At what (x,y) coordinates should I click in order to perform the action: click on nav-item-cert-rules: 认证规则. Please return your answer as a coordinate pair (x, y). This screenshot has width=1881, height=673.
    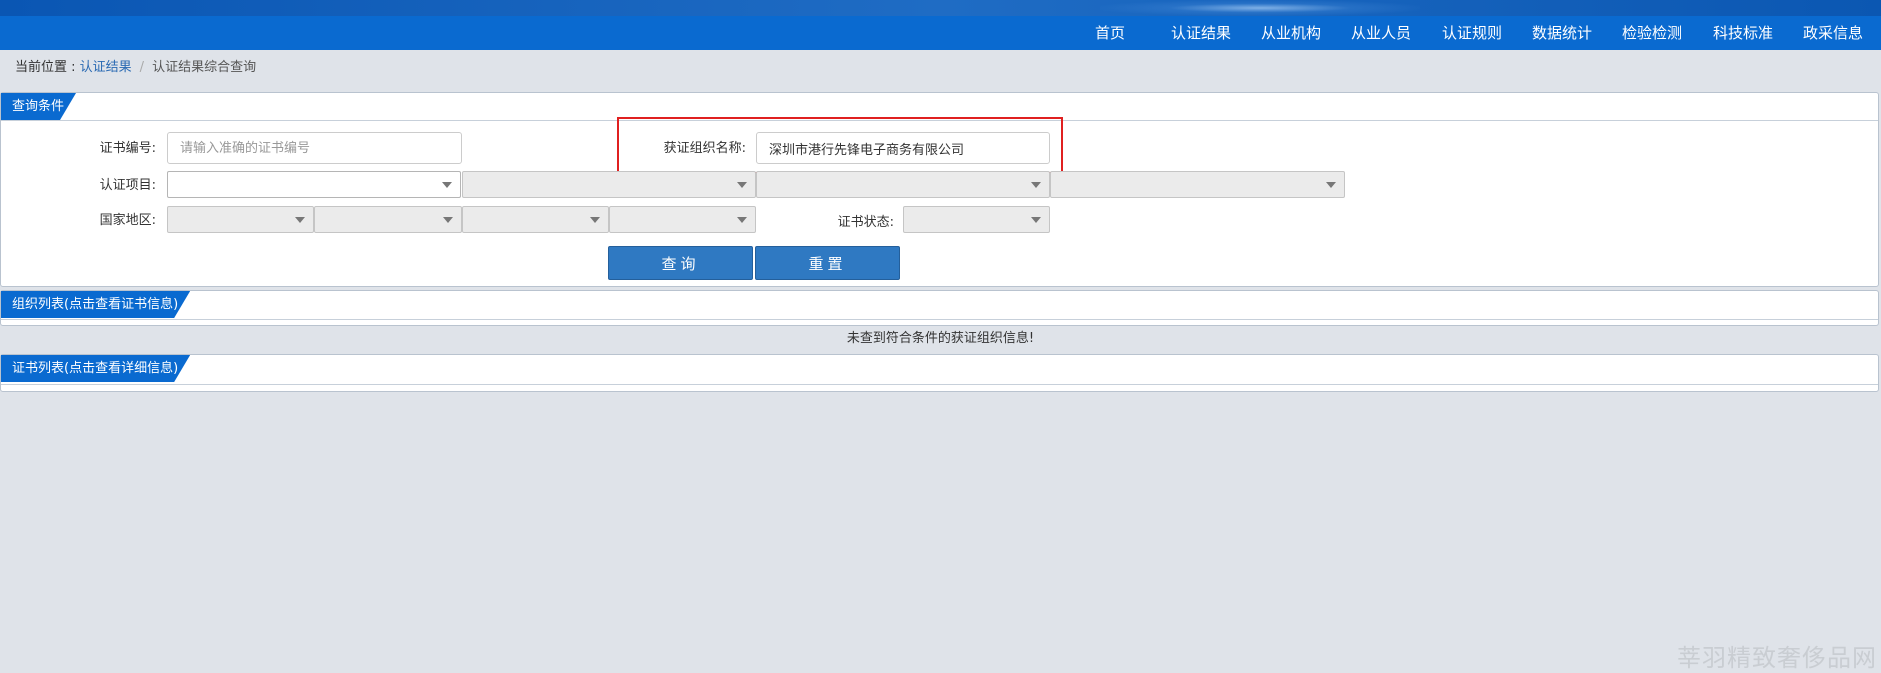
    Looking at the image, I should click on (1472, 33).